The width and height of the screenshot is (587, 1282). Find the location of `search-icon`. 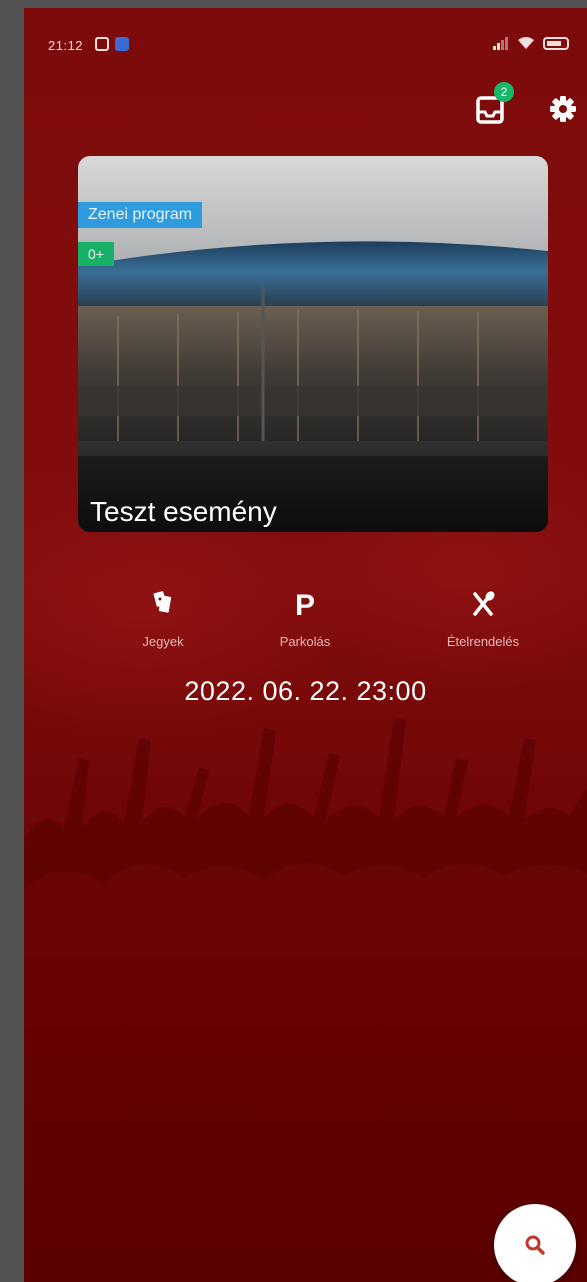

search-icon is located at coordinates (535, 1245).